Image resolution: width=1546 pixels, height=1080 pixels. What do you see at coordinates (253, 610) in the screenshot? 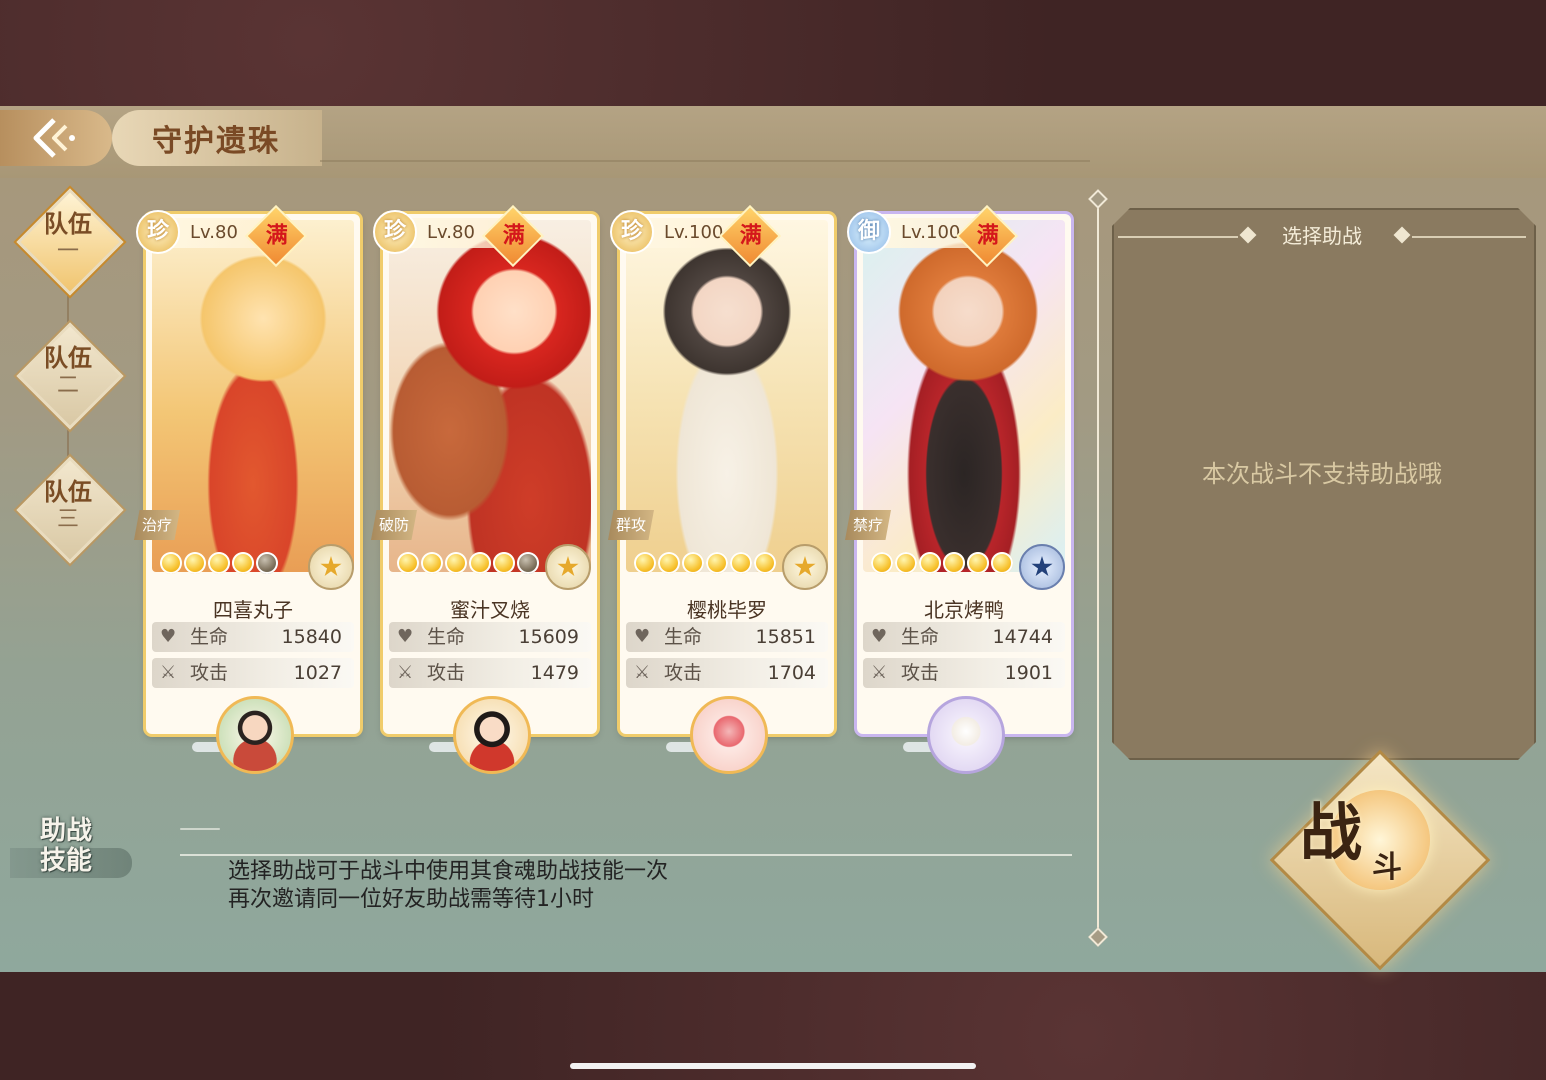
I see `character-name: 四喜丸子` at bounding box center [253, 610].